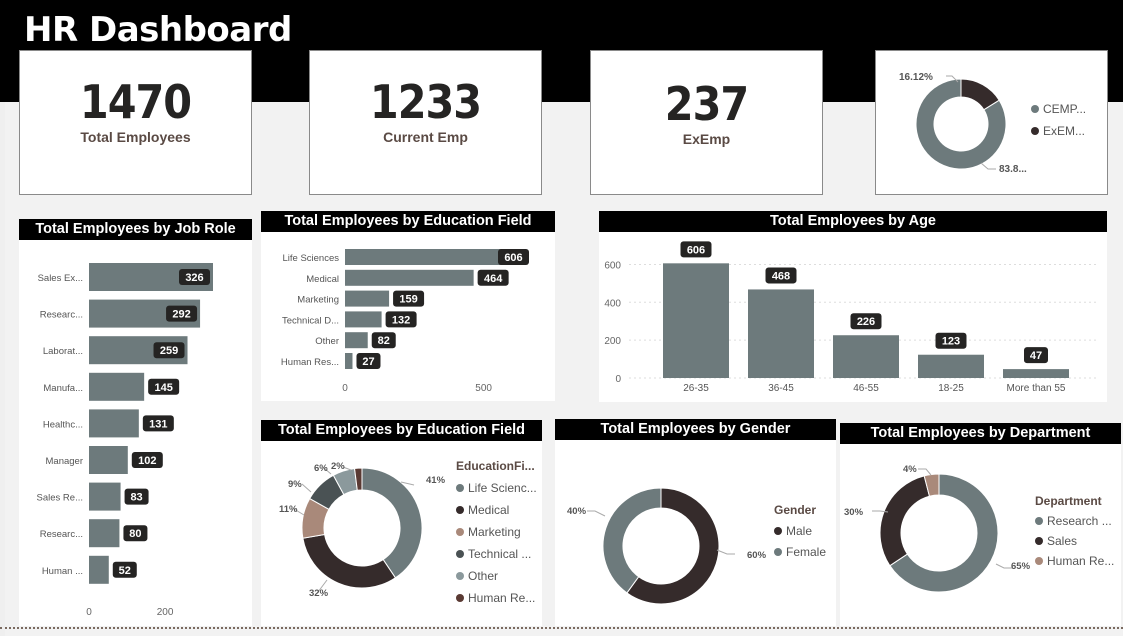  What do you see at coordinates (916, 77) in the screenshot?
I see `slice-label: 16.12%` at bounding box center [916, 77].